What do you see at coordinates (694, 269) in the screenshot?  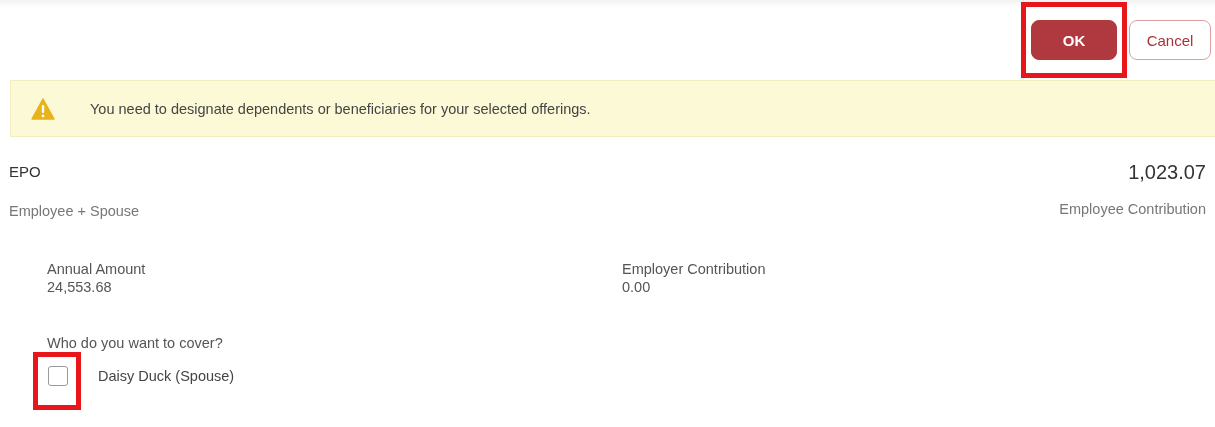 I see `detail-label: Employer Contribution` at bounding box center [694, 269].